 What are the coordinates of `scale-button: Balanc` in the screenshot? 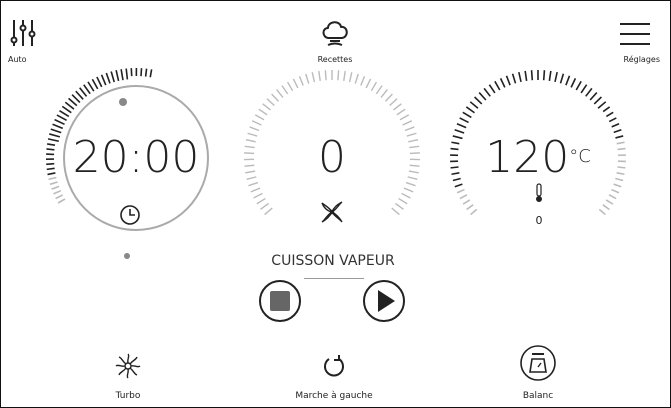 It's located at (538, 373).